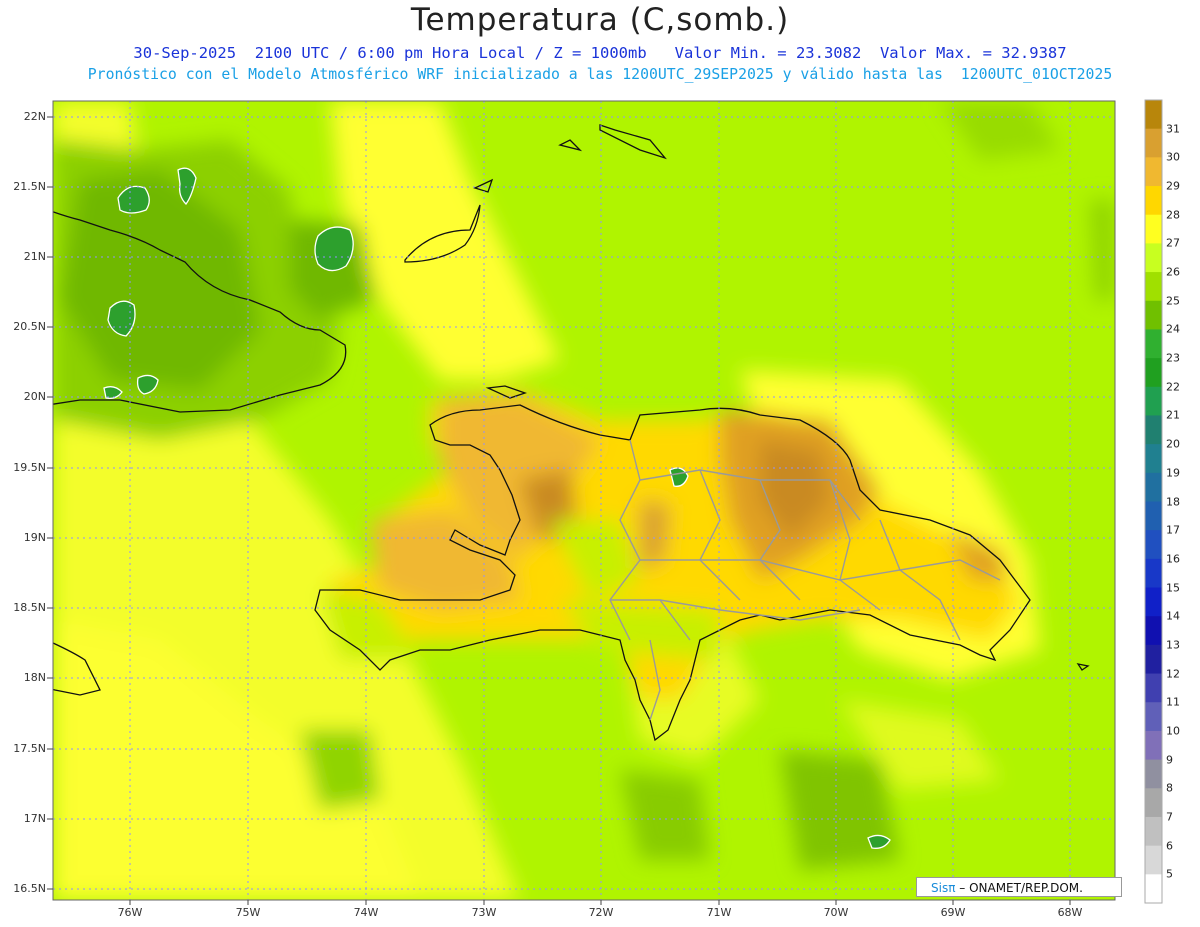 This screenshot has width=1200, height=927. I want to click on colorbar-label: 7, so click(1169, 817).